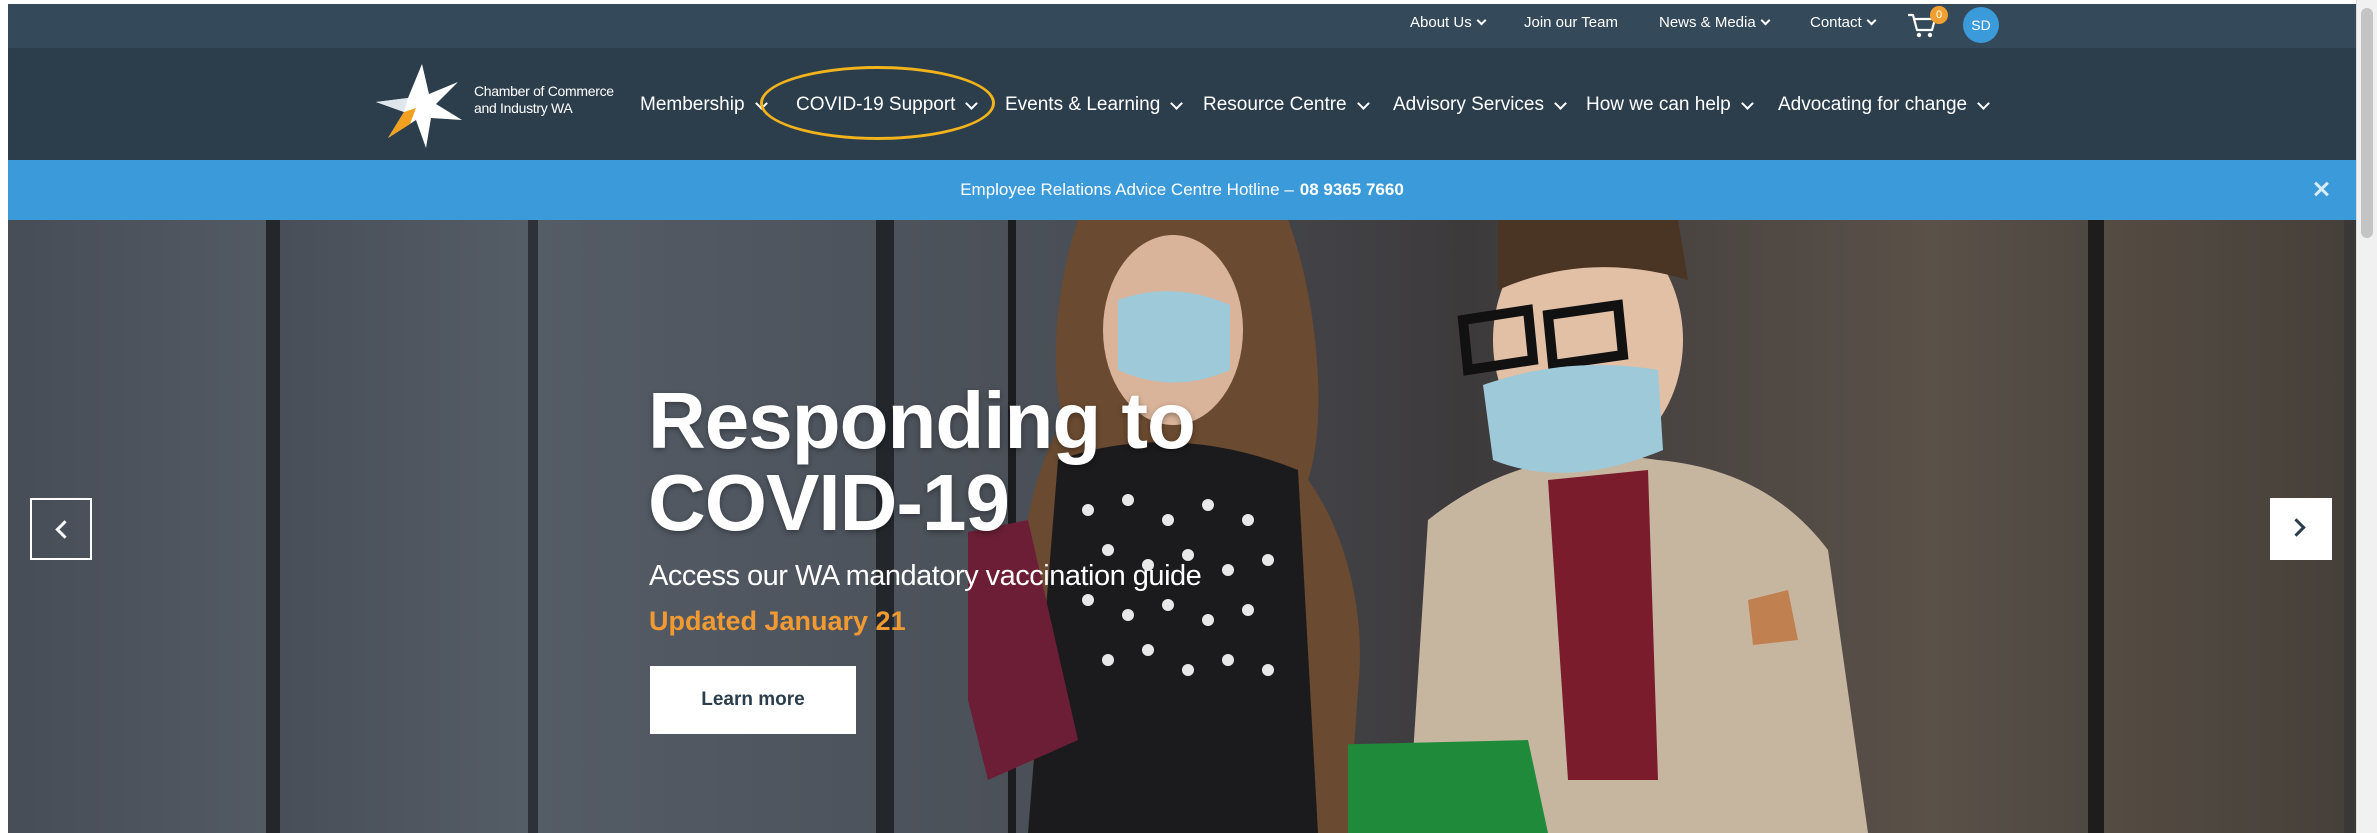 This screenshot has height=833, width=2377. Describe the element at coordinates (1836, 22) in the screenshot. I see `utility-contact-label: Contact` at that location.